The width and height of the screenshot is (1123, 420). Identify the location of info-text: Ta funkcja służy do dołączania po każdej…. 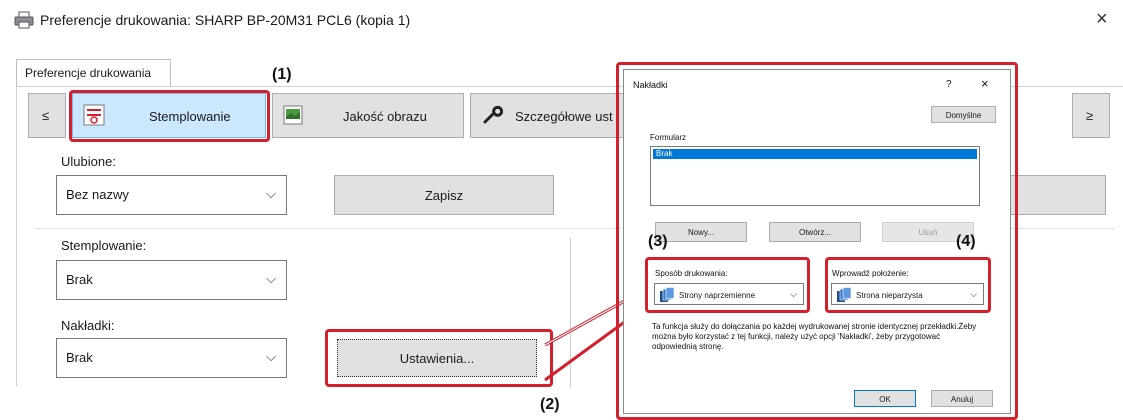
(814, 336).